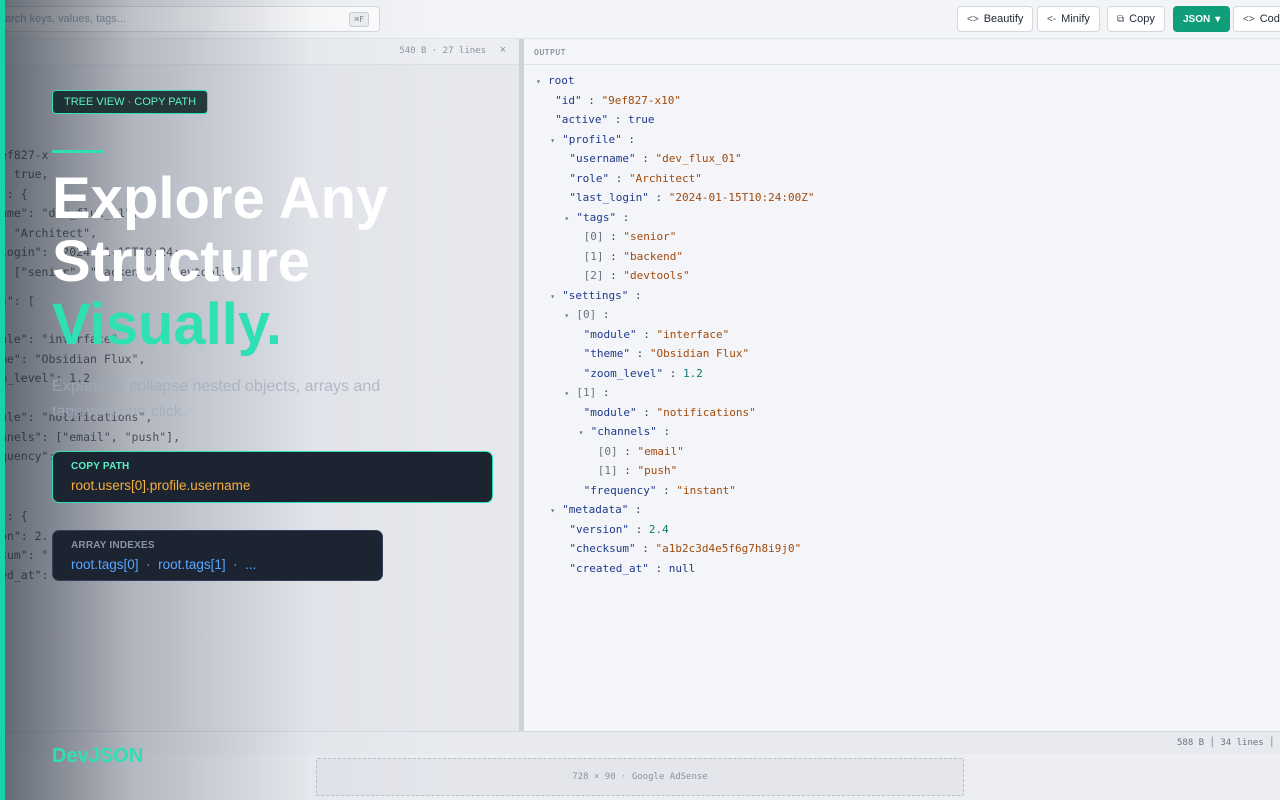 This screenshot has height=800, width=1280. I want to click on tree-node-row: ▾ root, so click(555, 81).